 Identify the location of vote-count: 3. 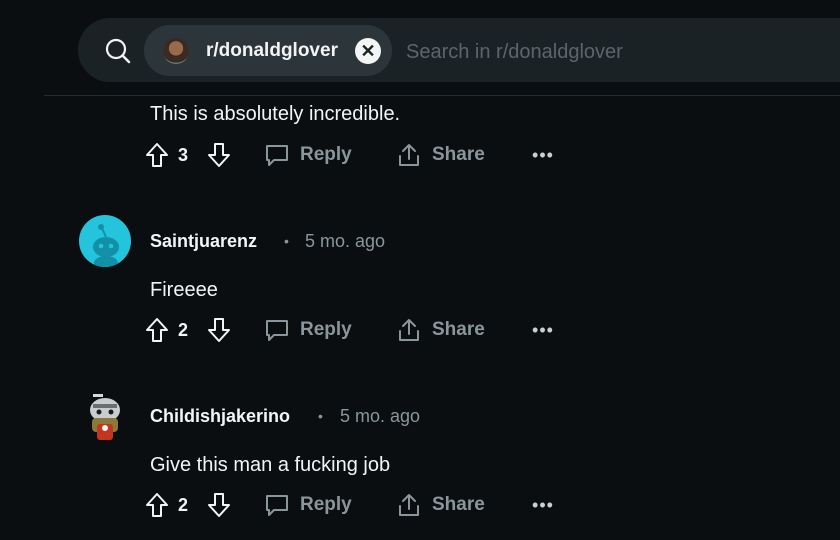
(183, 154).